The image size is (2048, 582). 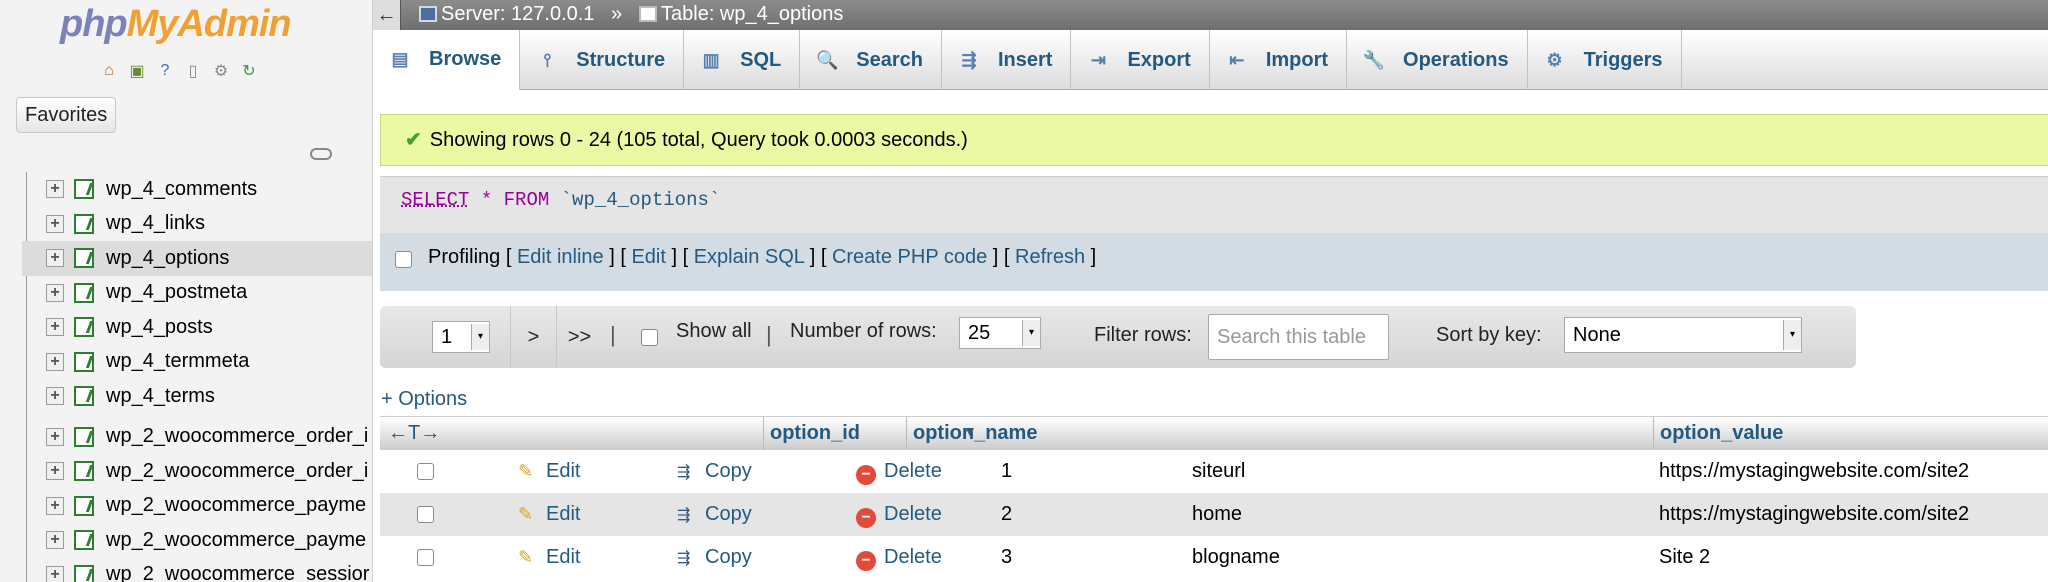 What do you see at coordinates (1217, 514) in the screenshot?
I see `cell-option-name: home` at bounding box center [1217, 514].